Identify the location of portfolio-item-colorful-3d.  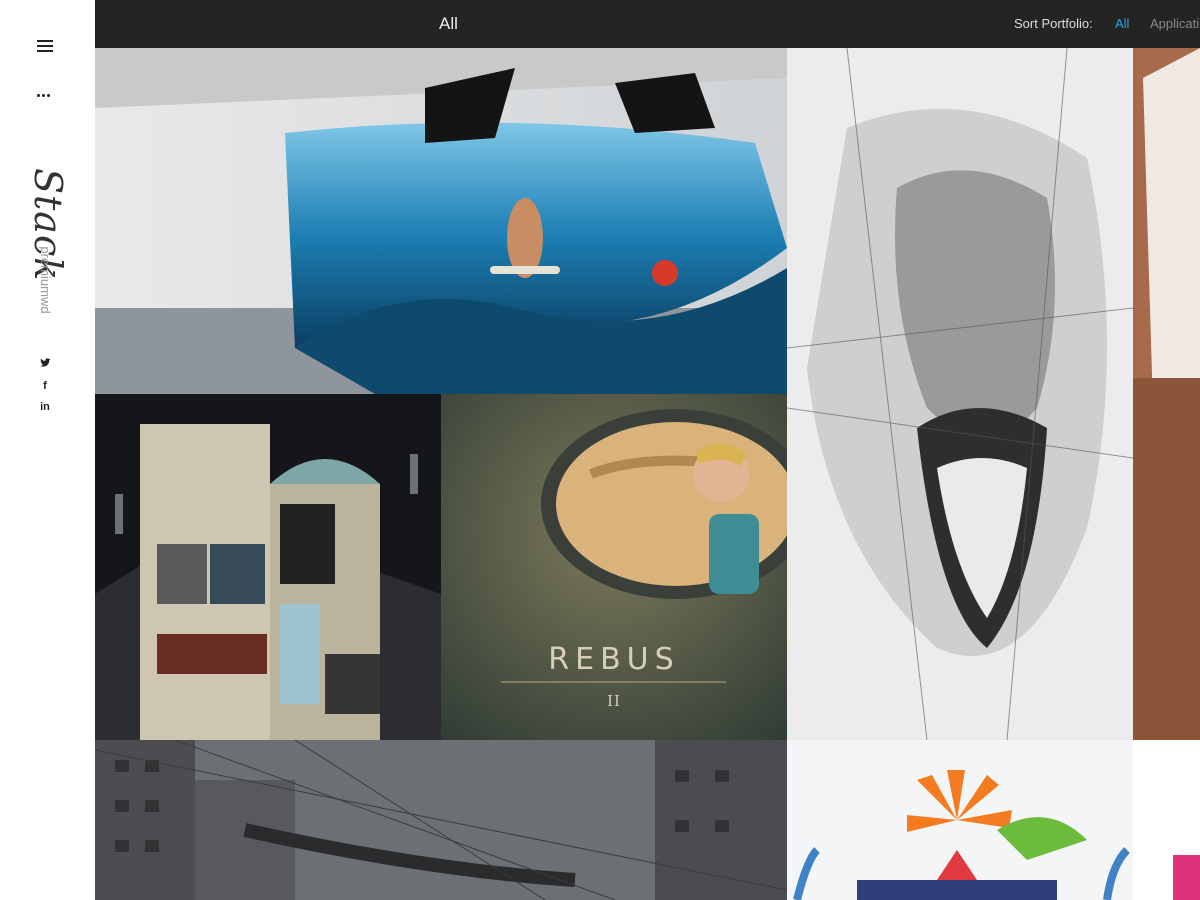
(960, 820).